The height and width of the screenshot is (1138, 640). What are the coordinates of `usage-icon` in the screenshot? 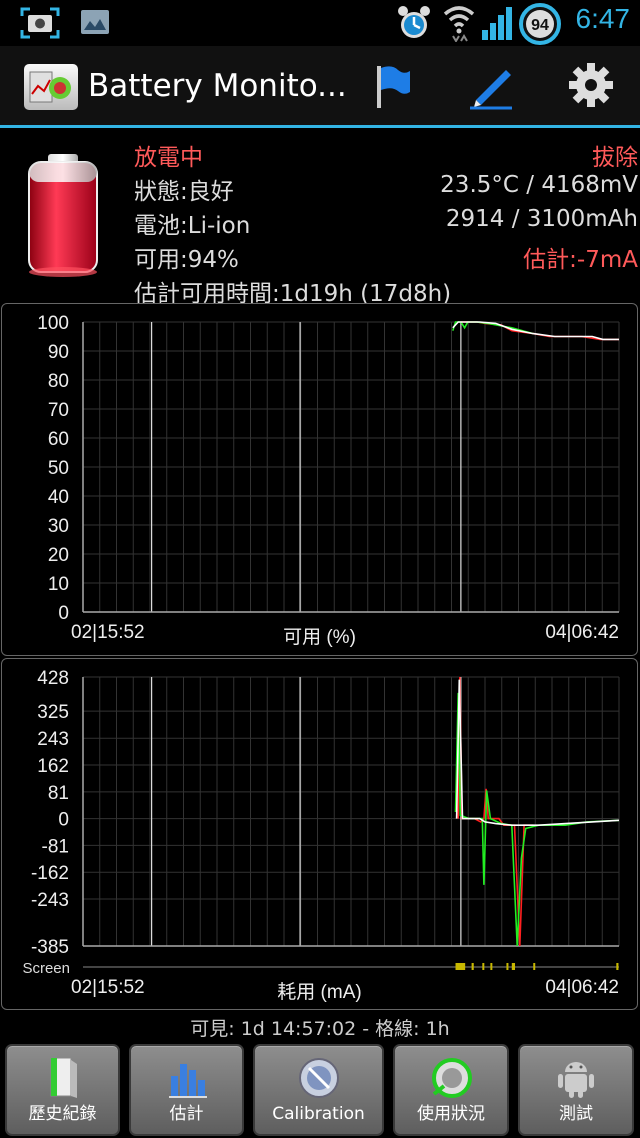 It's located at (452, 1078).